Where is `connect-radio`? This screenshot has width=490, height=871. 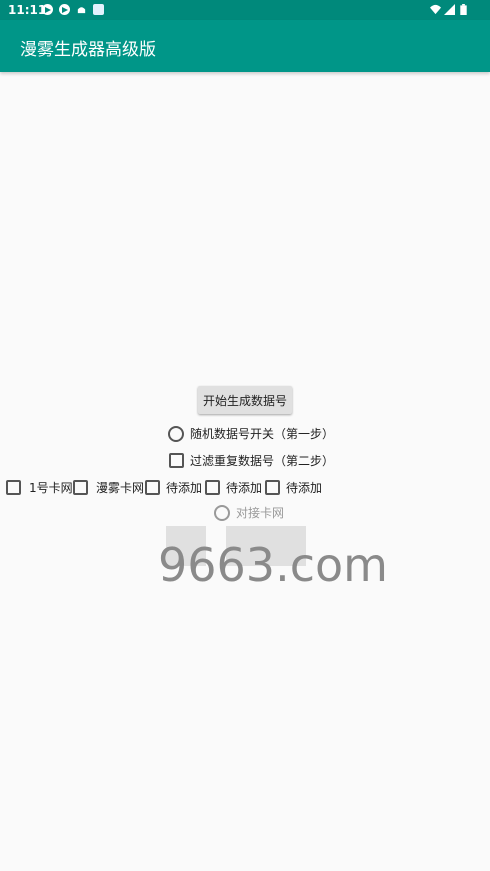
connect-radio is located at coordinates (222, 512).